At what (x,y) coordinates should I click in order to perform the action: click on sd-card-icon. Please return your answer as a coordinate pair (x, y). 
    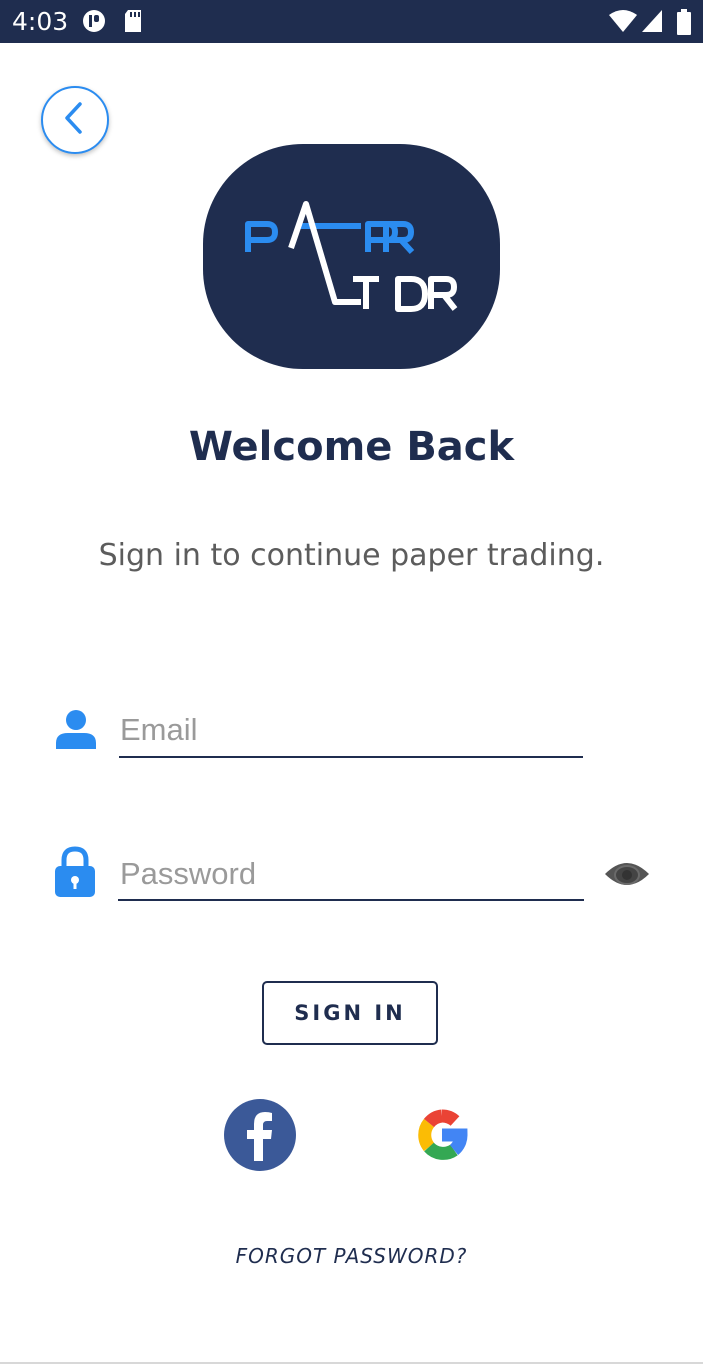
    Looking at the image, I should click on (133, 23).